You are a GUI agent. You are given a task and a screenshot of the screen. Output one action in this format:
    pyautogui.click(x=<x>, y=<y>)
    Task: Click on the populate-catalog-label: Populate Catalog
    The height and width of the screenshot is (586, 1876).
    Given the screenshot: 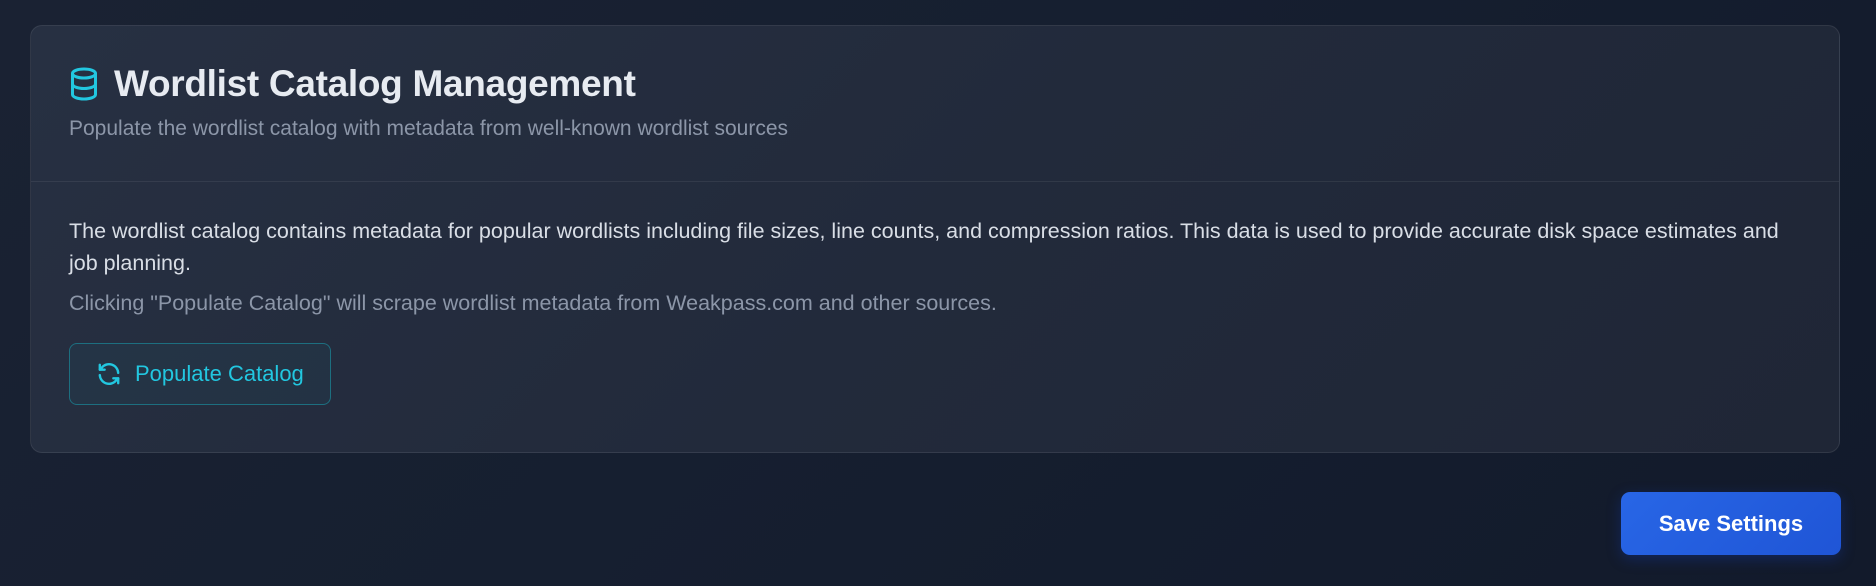 What is the action you would take?
    pyautogui.click(x=219, y=373)
    